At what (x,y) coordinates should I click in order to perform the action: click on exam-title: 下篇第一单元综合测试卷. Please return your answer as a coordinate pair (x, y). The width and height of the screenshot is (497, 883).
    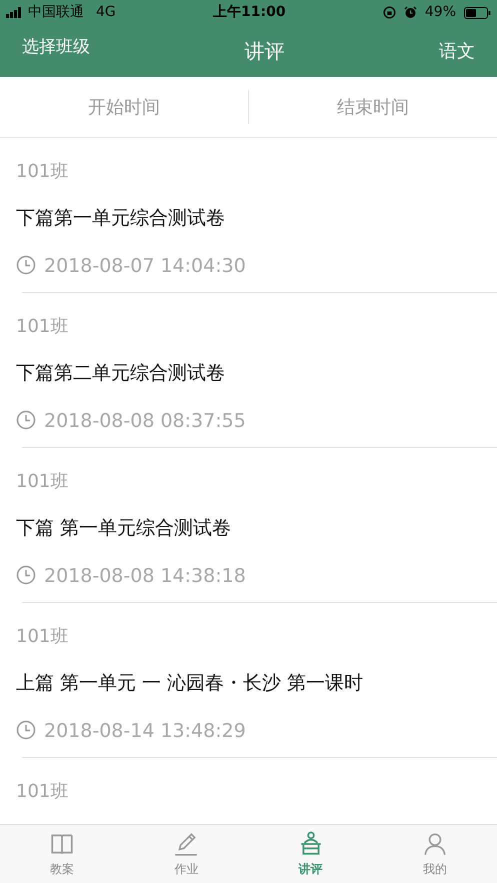
    Looking at the image, I should click on (120, 218).